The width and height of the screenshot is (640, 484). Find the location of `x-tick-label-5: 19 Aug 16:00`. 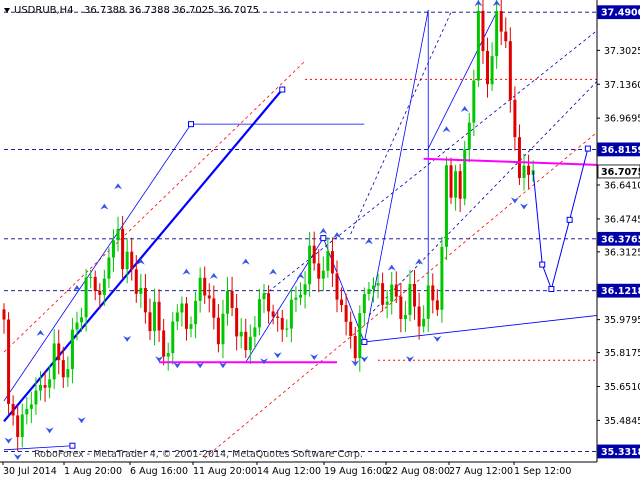

x-tick-label-5: 19 Aug 16:00 is located at coordinates (356, 471).